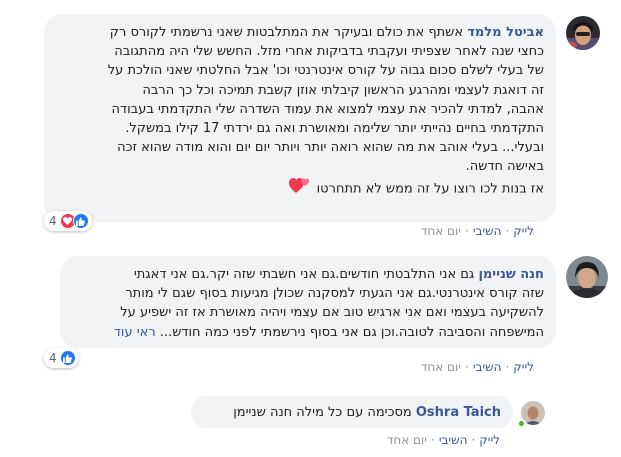  I want to click on comment-text-line: אז בנות לכו רוצו על זה ממש לא תתחרטו, so click(430, 189).